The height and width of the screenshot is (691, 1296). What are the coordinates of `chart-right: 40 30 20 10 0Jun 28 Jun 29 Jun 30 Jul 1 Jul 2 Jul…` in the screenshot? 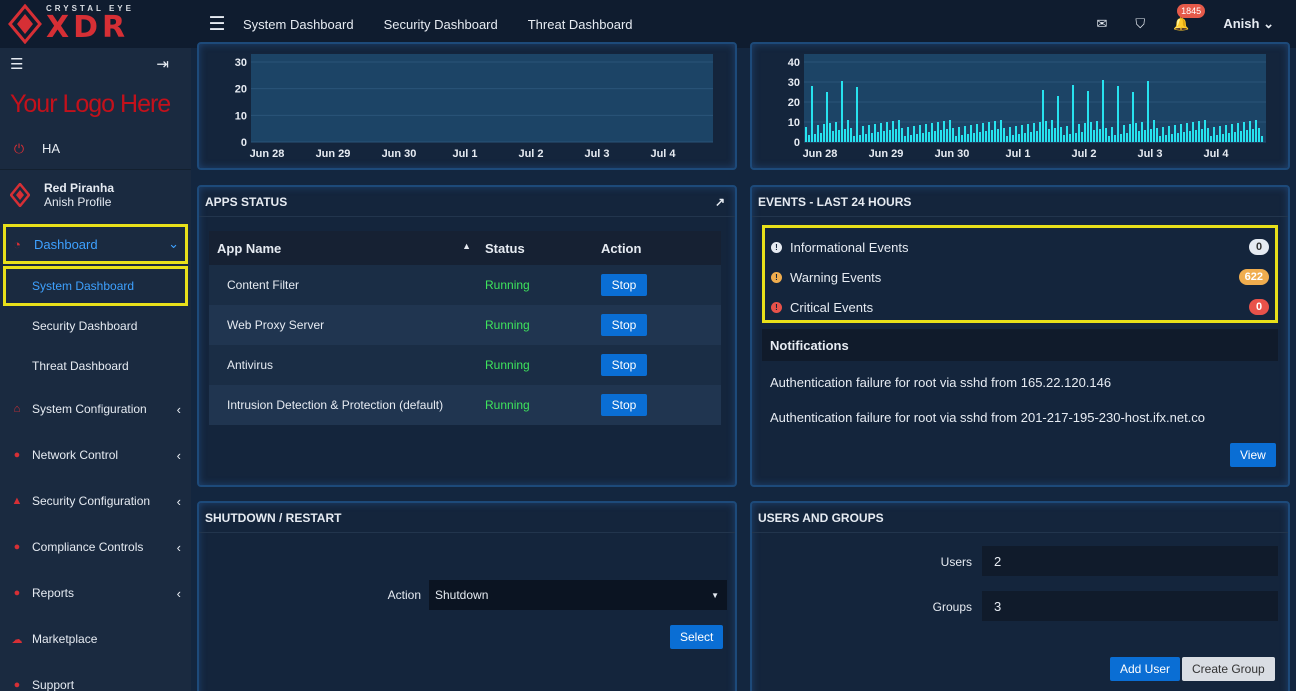 It's located at (1027, 107).